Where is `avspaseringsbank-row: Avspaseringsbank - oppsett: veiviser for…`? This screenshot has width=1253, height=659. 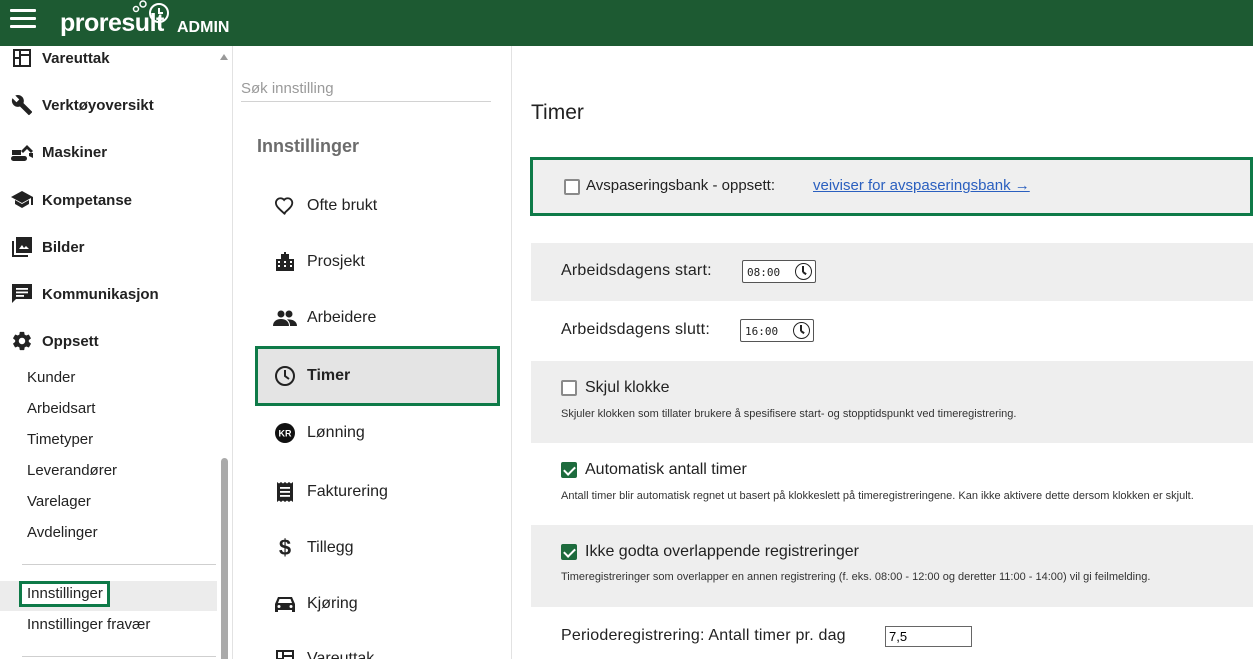 avspaseringsbank-row: Avspaseringsbank - oppsett: veiviser for… is located at coordinates (891, 186).